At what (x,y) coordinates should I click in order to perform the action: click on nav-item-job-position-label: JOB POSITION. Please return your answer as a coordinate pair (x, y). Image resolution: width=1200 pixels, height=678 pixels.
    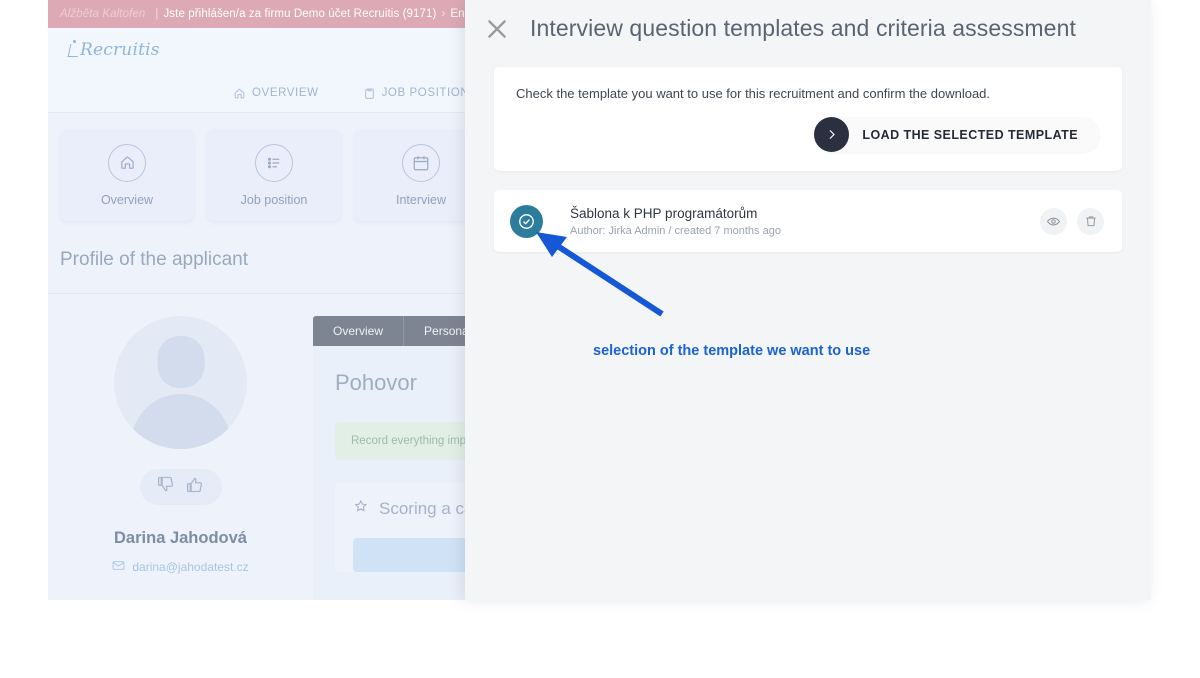
    Looking at the image, I should click on (425, 93).